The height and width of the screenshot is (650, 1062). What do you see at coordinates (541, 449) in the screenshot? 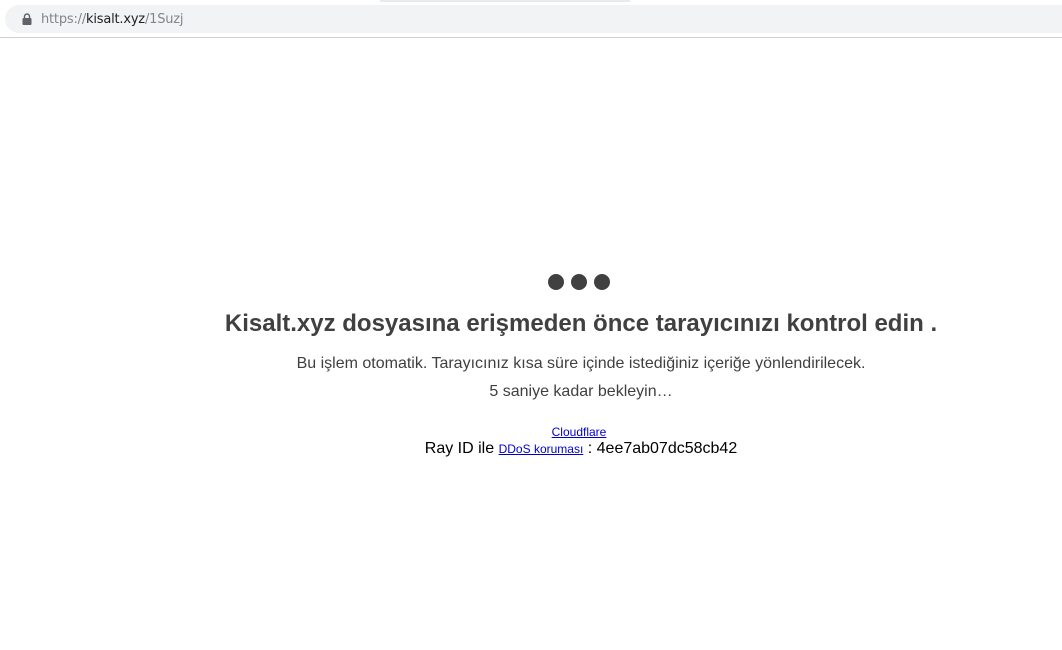
I see `ddos-protection-link: DDoS koruması` at bounding box center [541, 449].